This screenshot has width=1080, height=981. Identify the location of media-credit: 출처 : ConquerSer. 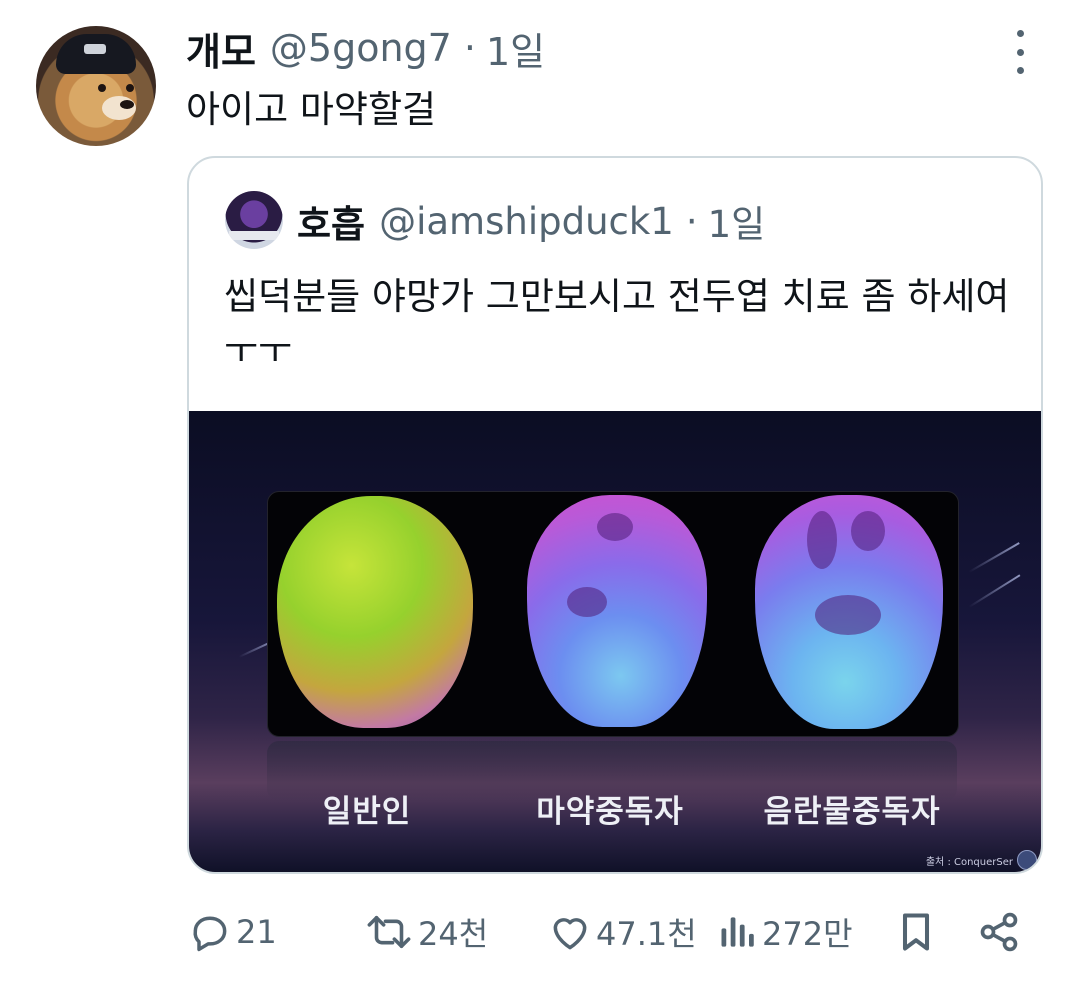
(981, 860).